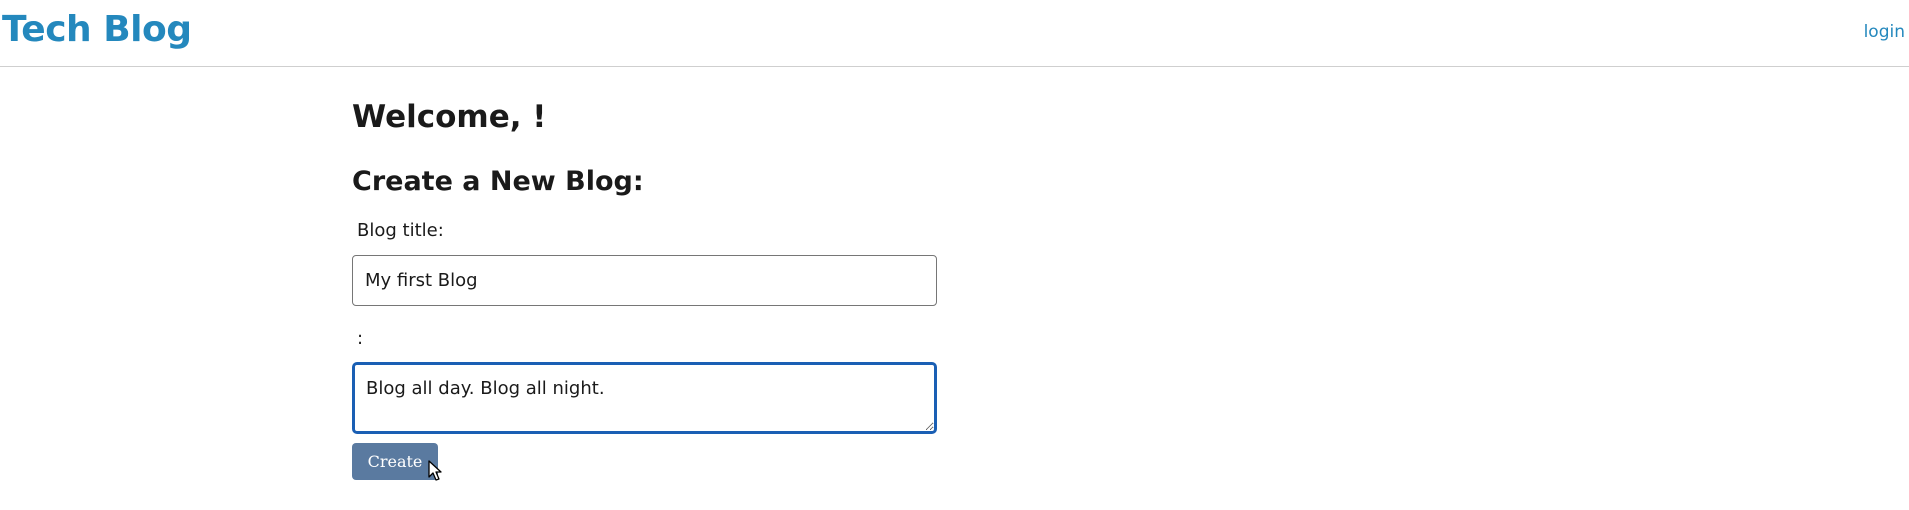 The image size is (1909, 510). I want to click on blog-body-textarea: Blog all day. Blog all night., so click(644, 398).